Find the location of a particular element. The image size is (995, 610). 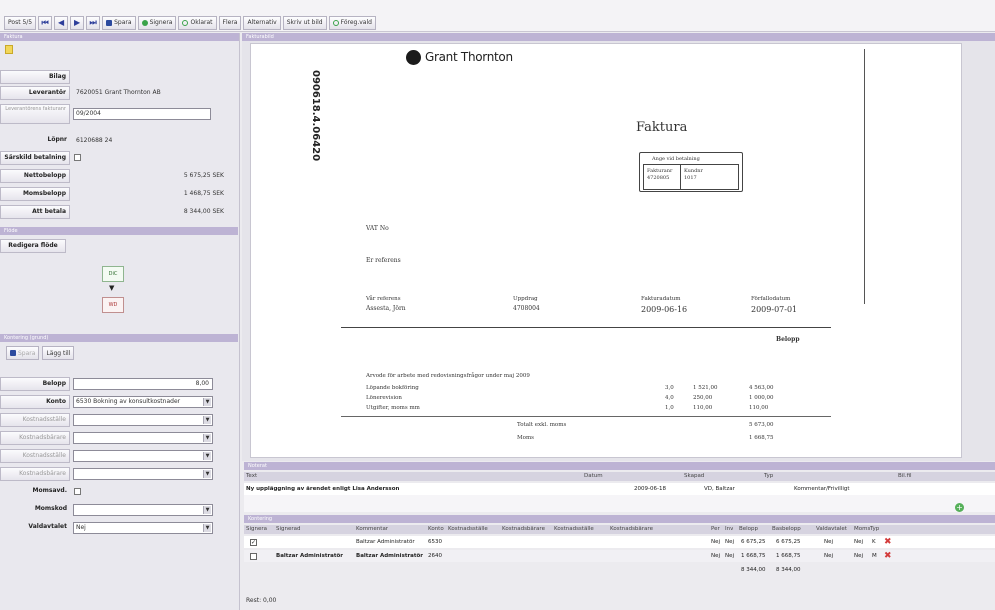

last-record-button: ⏭ is located at coordinates (93, 22).